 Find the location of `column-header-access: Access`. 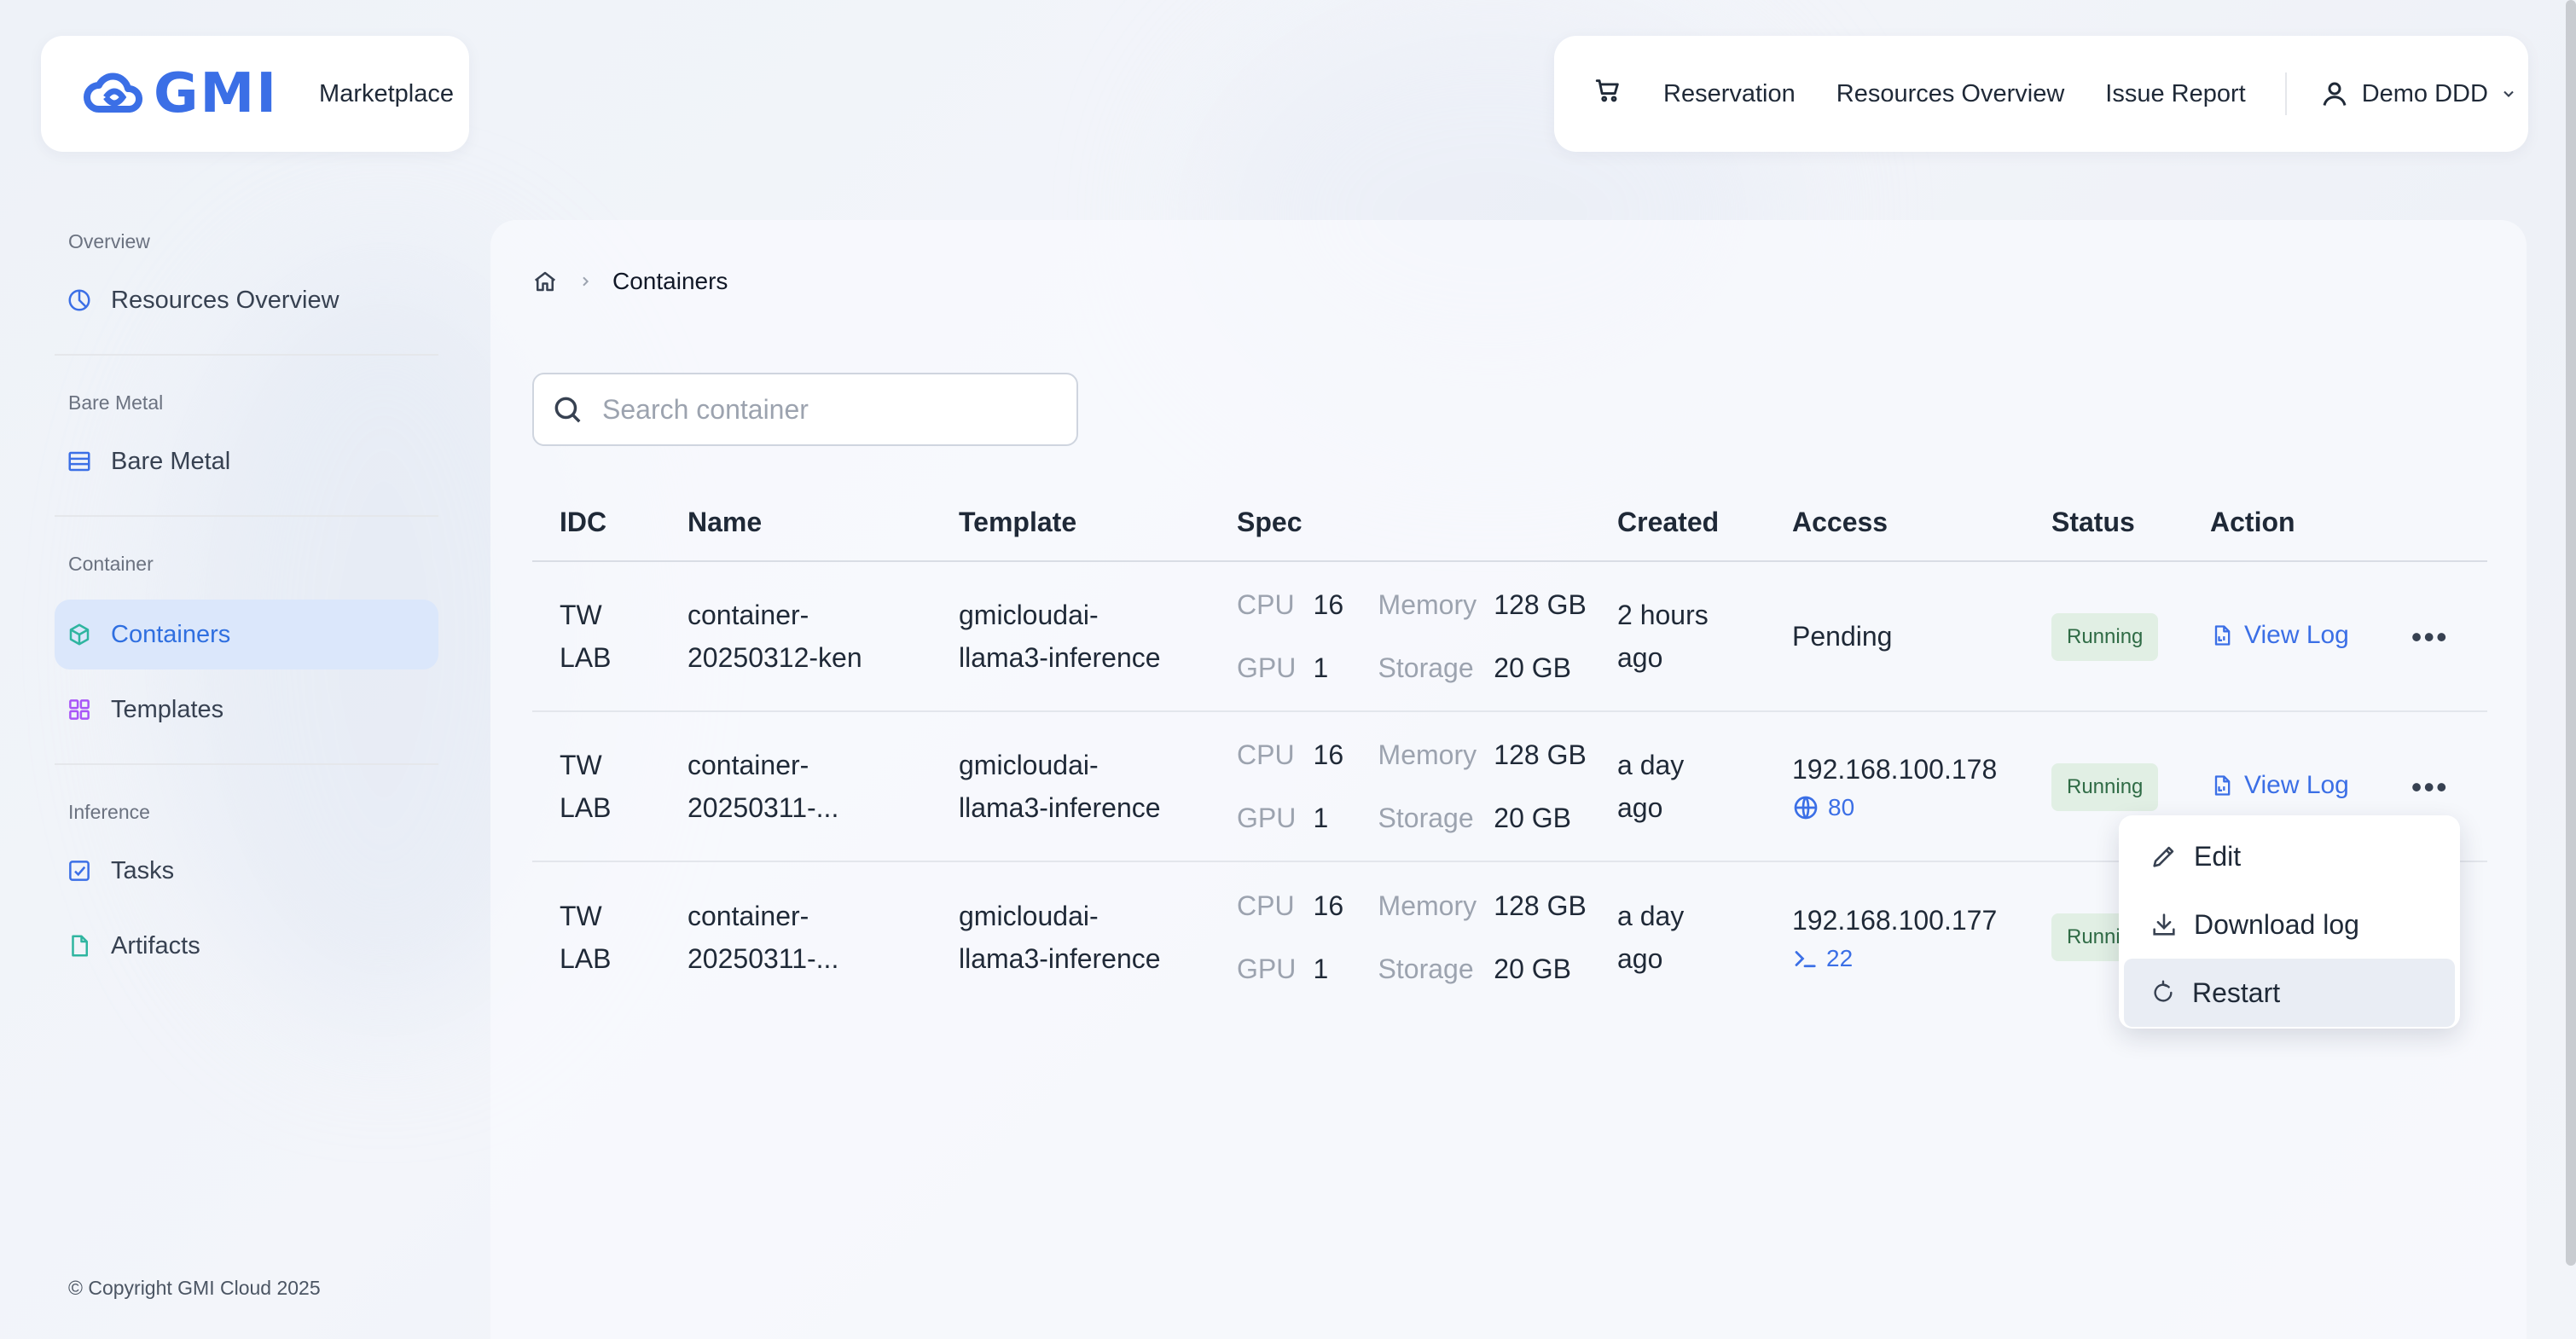

column-header-access: Access is located at coordinates (1894, 523).